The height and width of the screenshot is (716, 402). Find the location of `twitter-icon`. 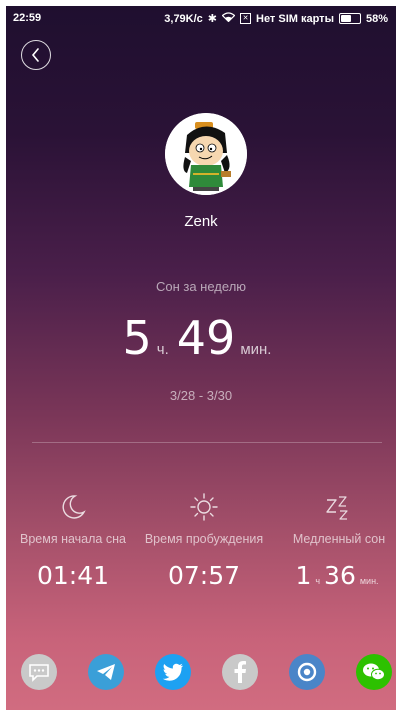

twitter-icon is located at coordinates (172, 672).